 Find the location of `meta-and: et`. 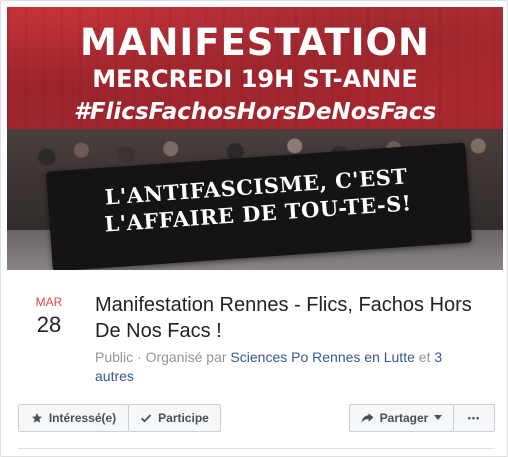

meta-and: et is located at coordinates (424, 357).